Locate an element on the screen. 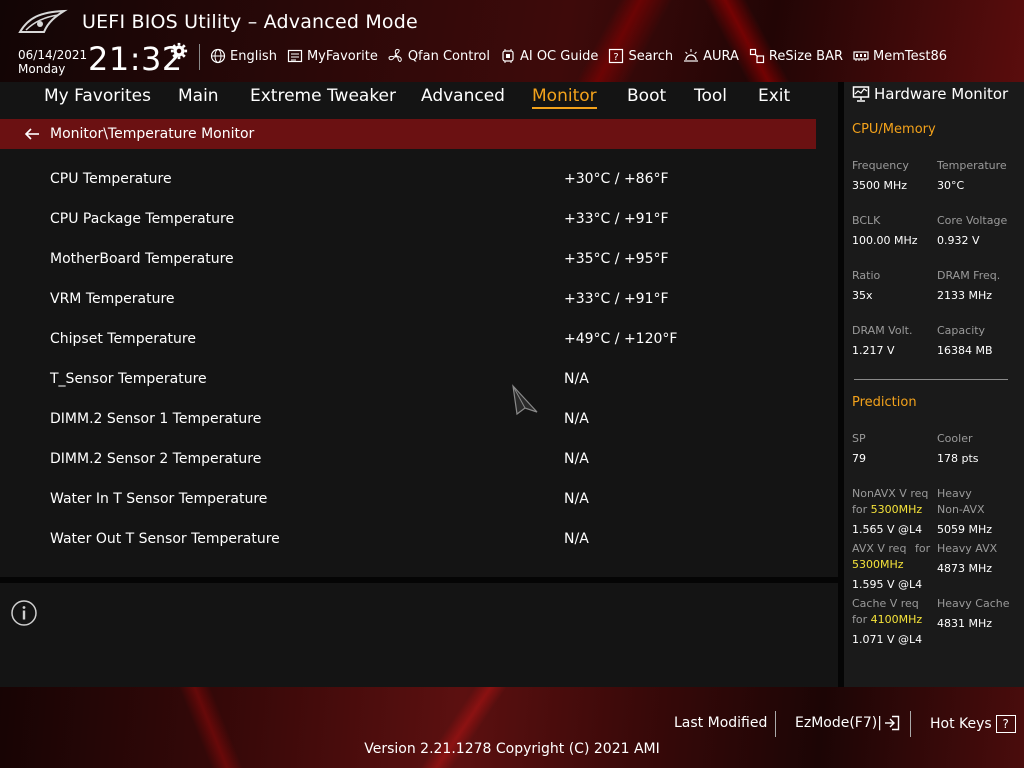 The height and width of the screenshot is (768, 1024). stat-label-avx-for: for is located at coordinates (923, 548).